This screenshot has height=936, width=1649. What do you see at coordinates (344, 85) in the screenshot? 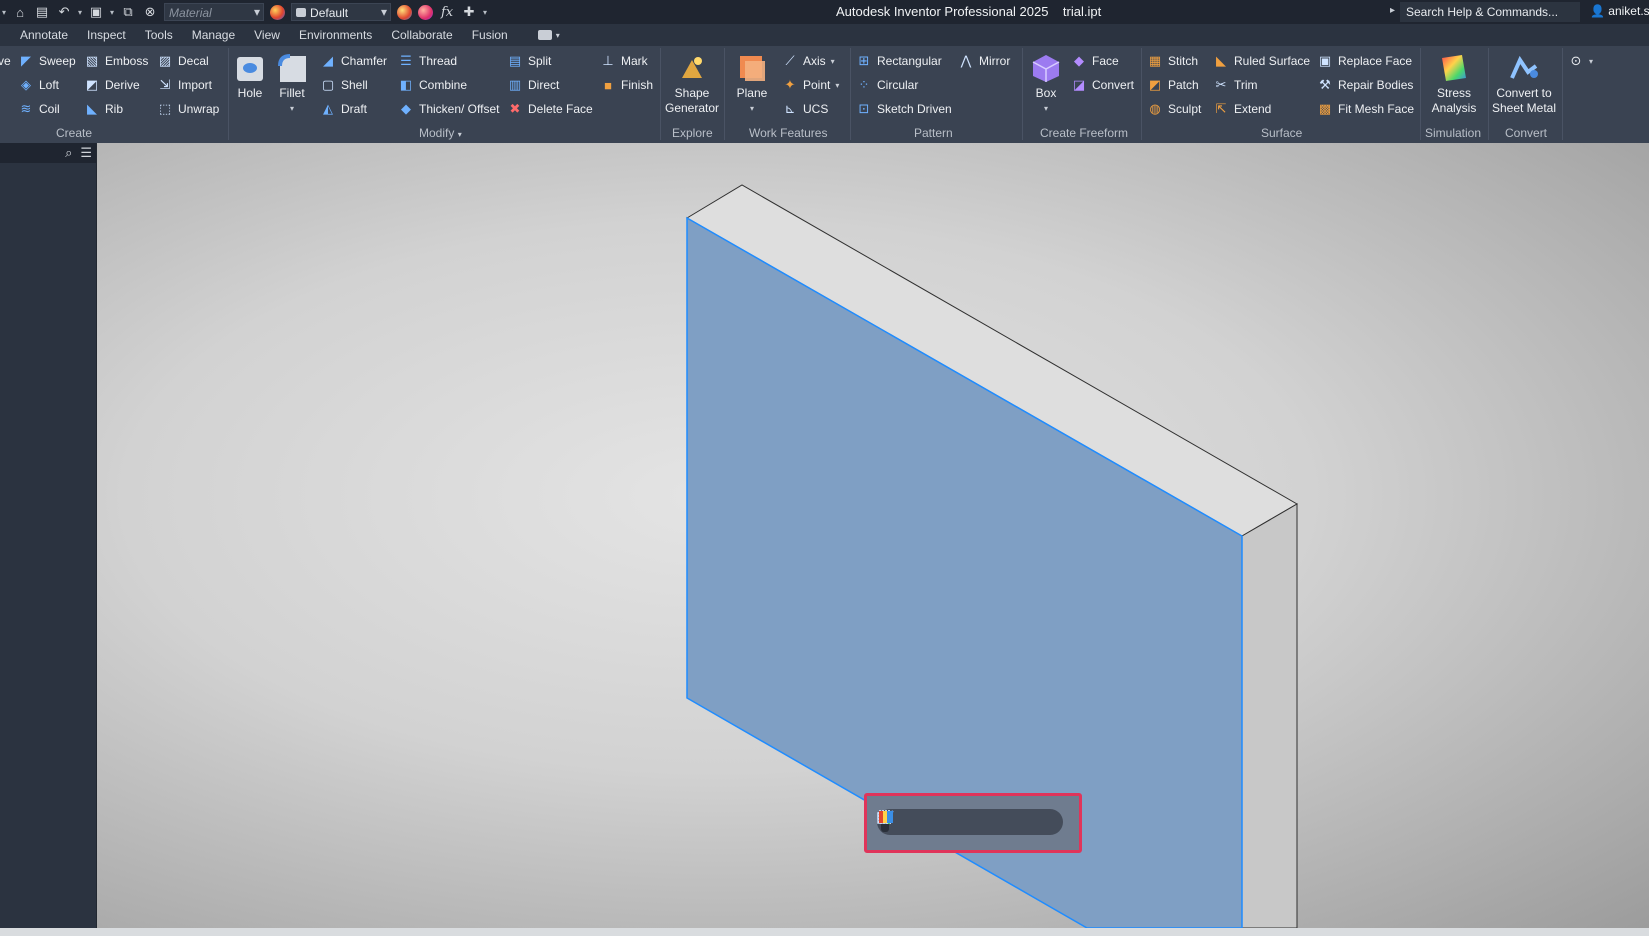
I see `ribbon-shell-button: ▢ Shell` at bounding box center [344, 85].